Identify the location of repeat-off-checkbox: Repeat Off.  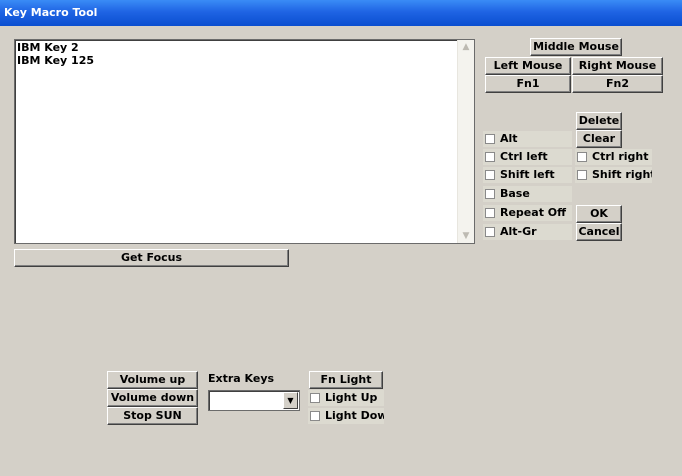
(527, 213).